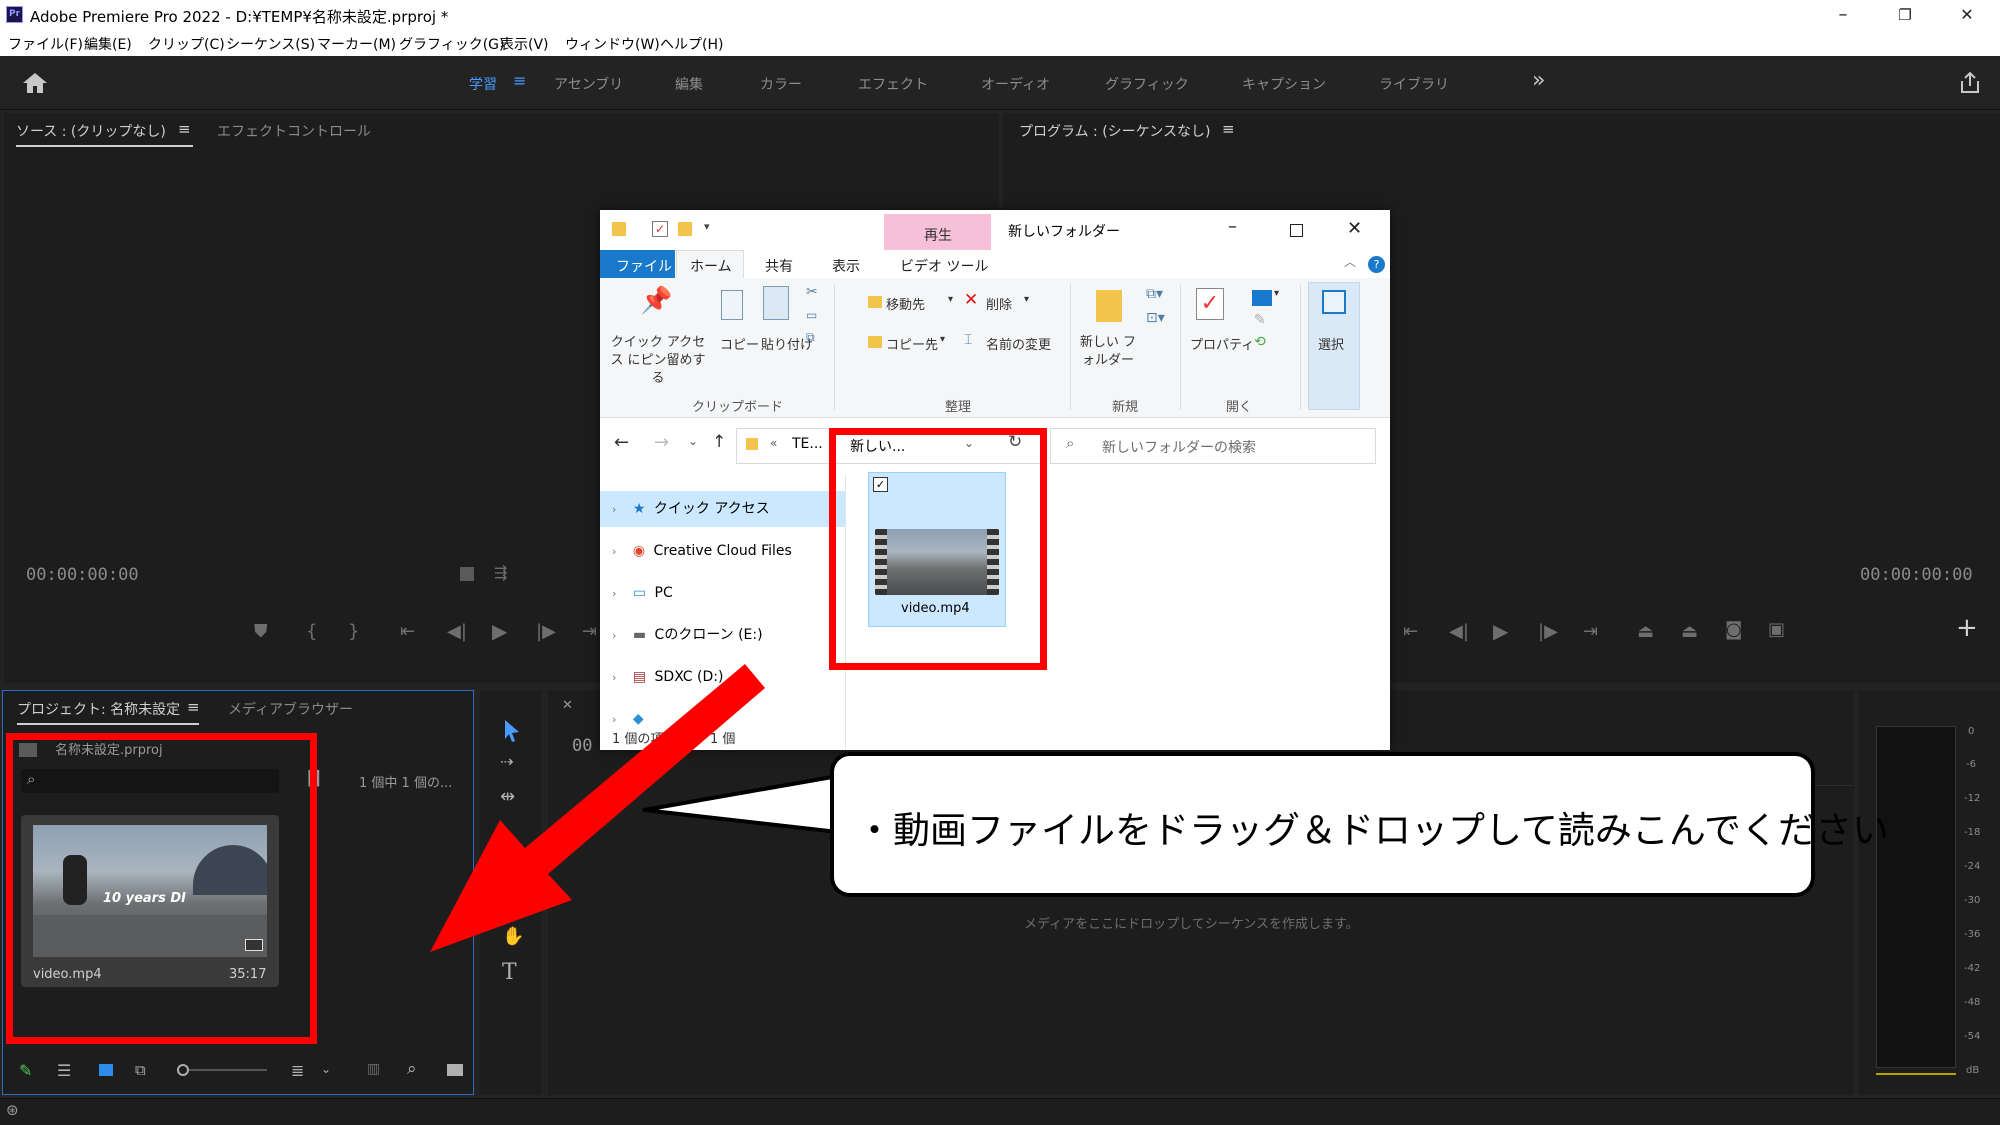 Image resolution: width=2000 pixels, height=1125 pixels. What do you see at coordinates (811, 315) in the screenshot?
I see `copy-path-icon: ▭` at bounding box center [811, 315].